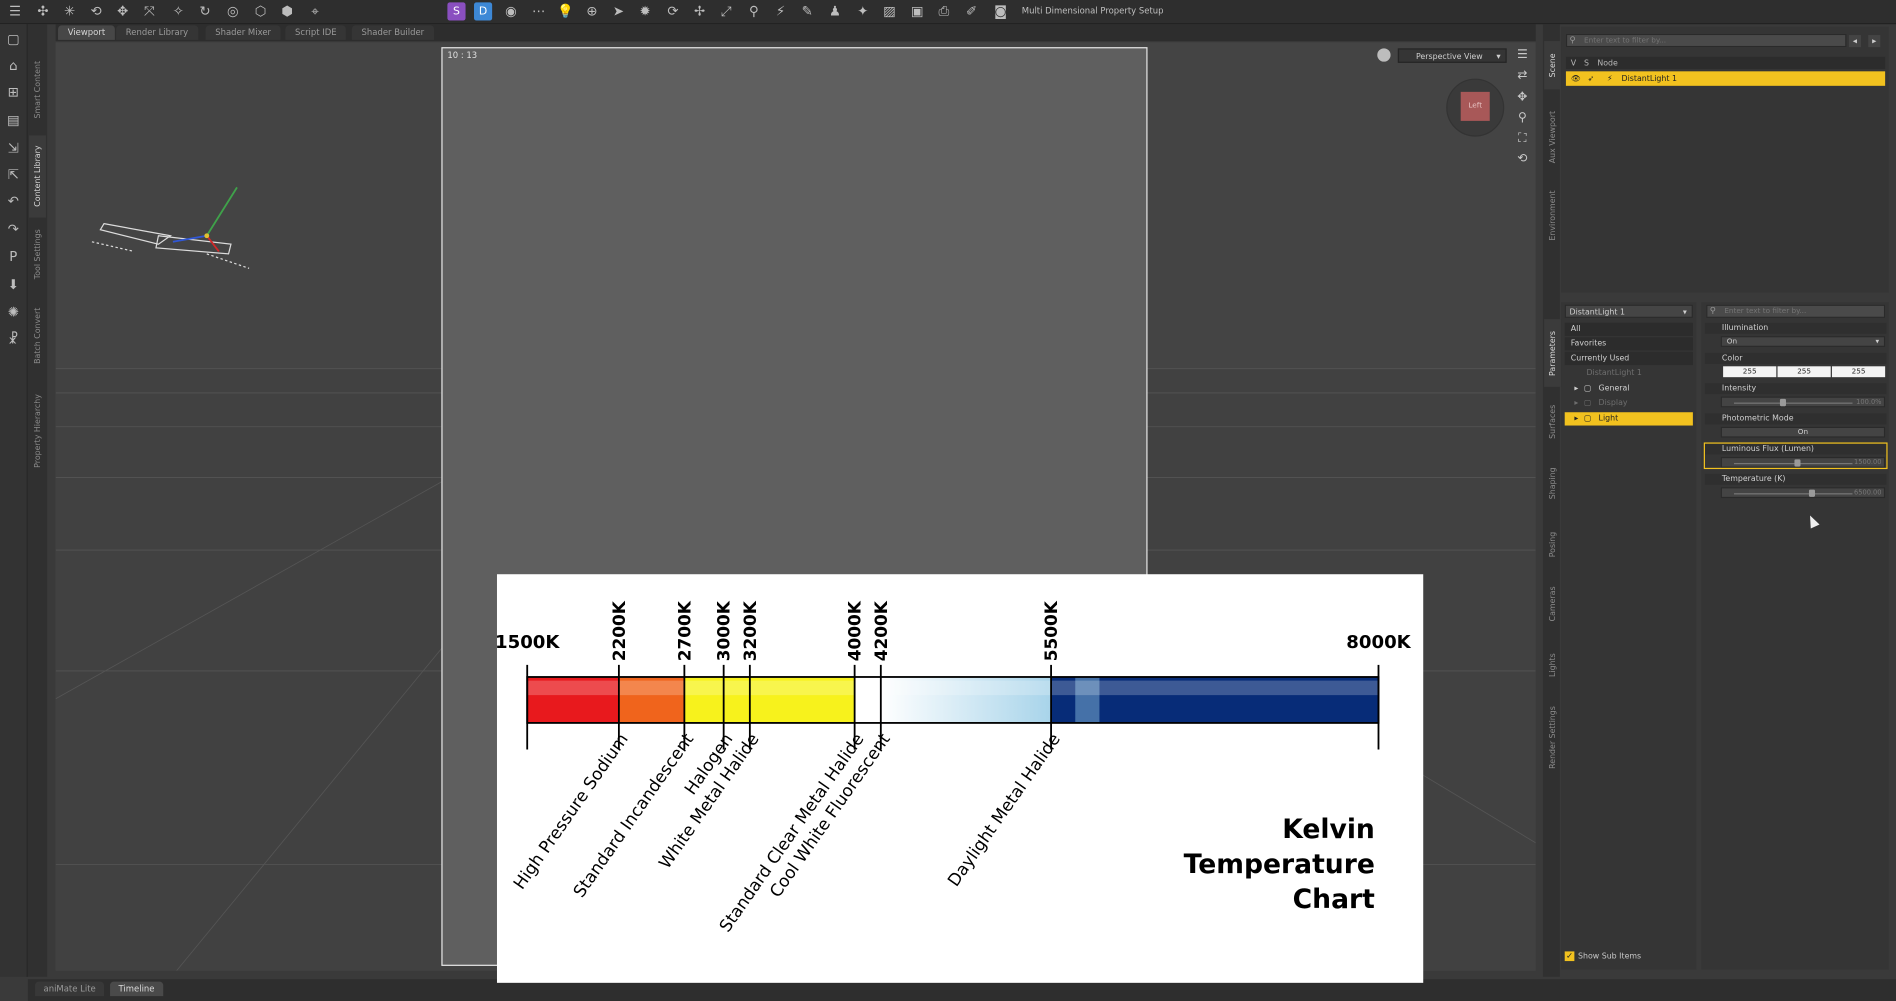 The height and width of the screenshot is (1001, 1896). What do you see at coordinates (1629, 372) in the screenshot?
I see `tree-root: DistantLight 1` at bounding box center [1629, 372].